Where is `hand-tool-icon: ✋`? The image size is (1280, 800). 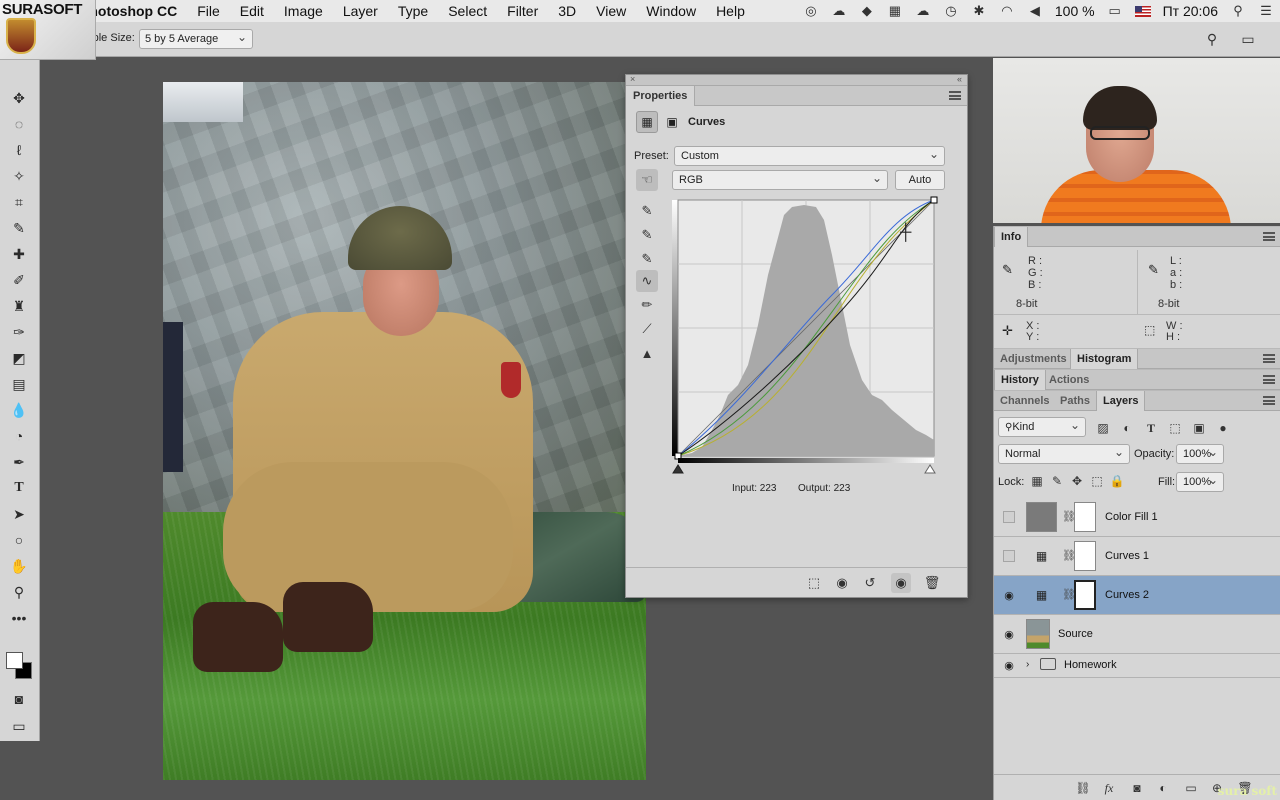
hand-tool-icon: ✋ is located at coordinates (19, 566).